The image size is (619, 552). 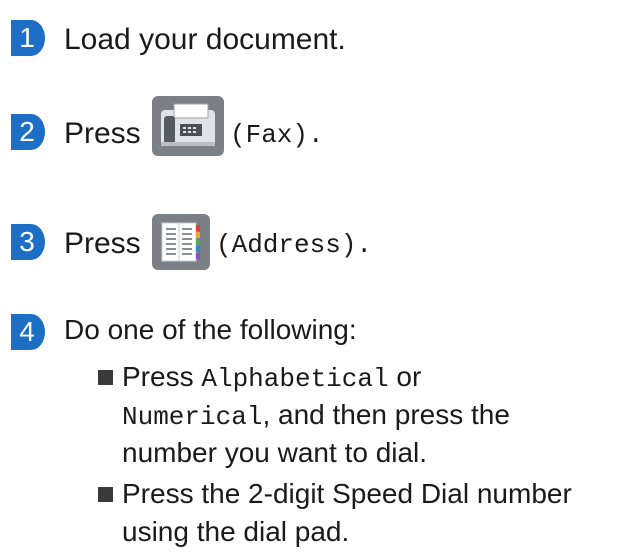 What do you see at coordinates (316, 415) in the screenshot?
I see `bullet-1-line-2: Numerical, and then press the` at bounding box center [316, 415].